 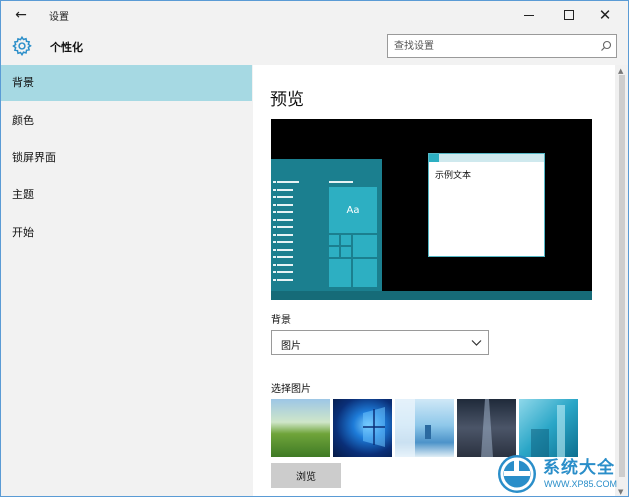 What do you see at coordinates (281, 320) in the screenshot?
I see `background-label: 背景` at bounding box center [281, 320].